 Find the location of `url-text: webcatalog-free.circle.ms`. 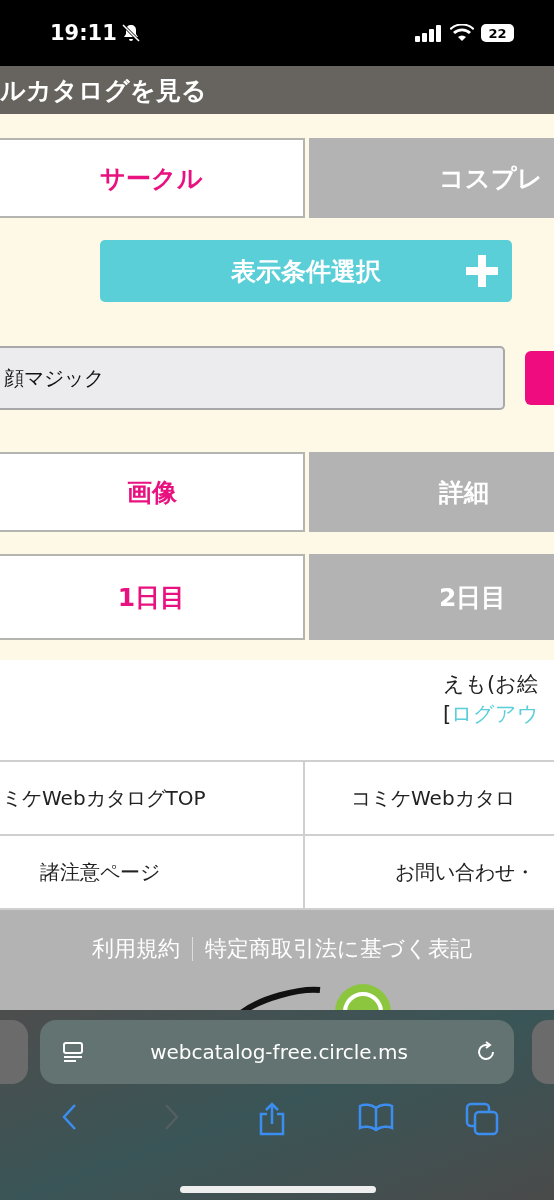

url-text: webcatalog-free.circle.ms is located at coordinates (279, 1052).